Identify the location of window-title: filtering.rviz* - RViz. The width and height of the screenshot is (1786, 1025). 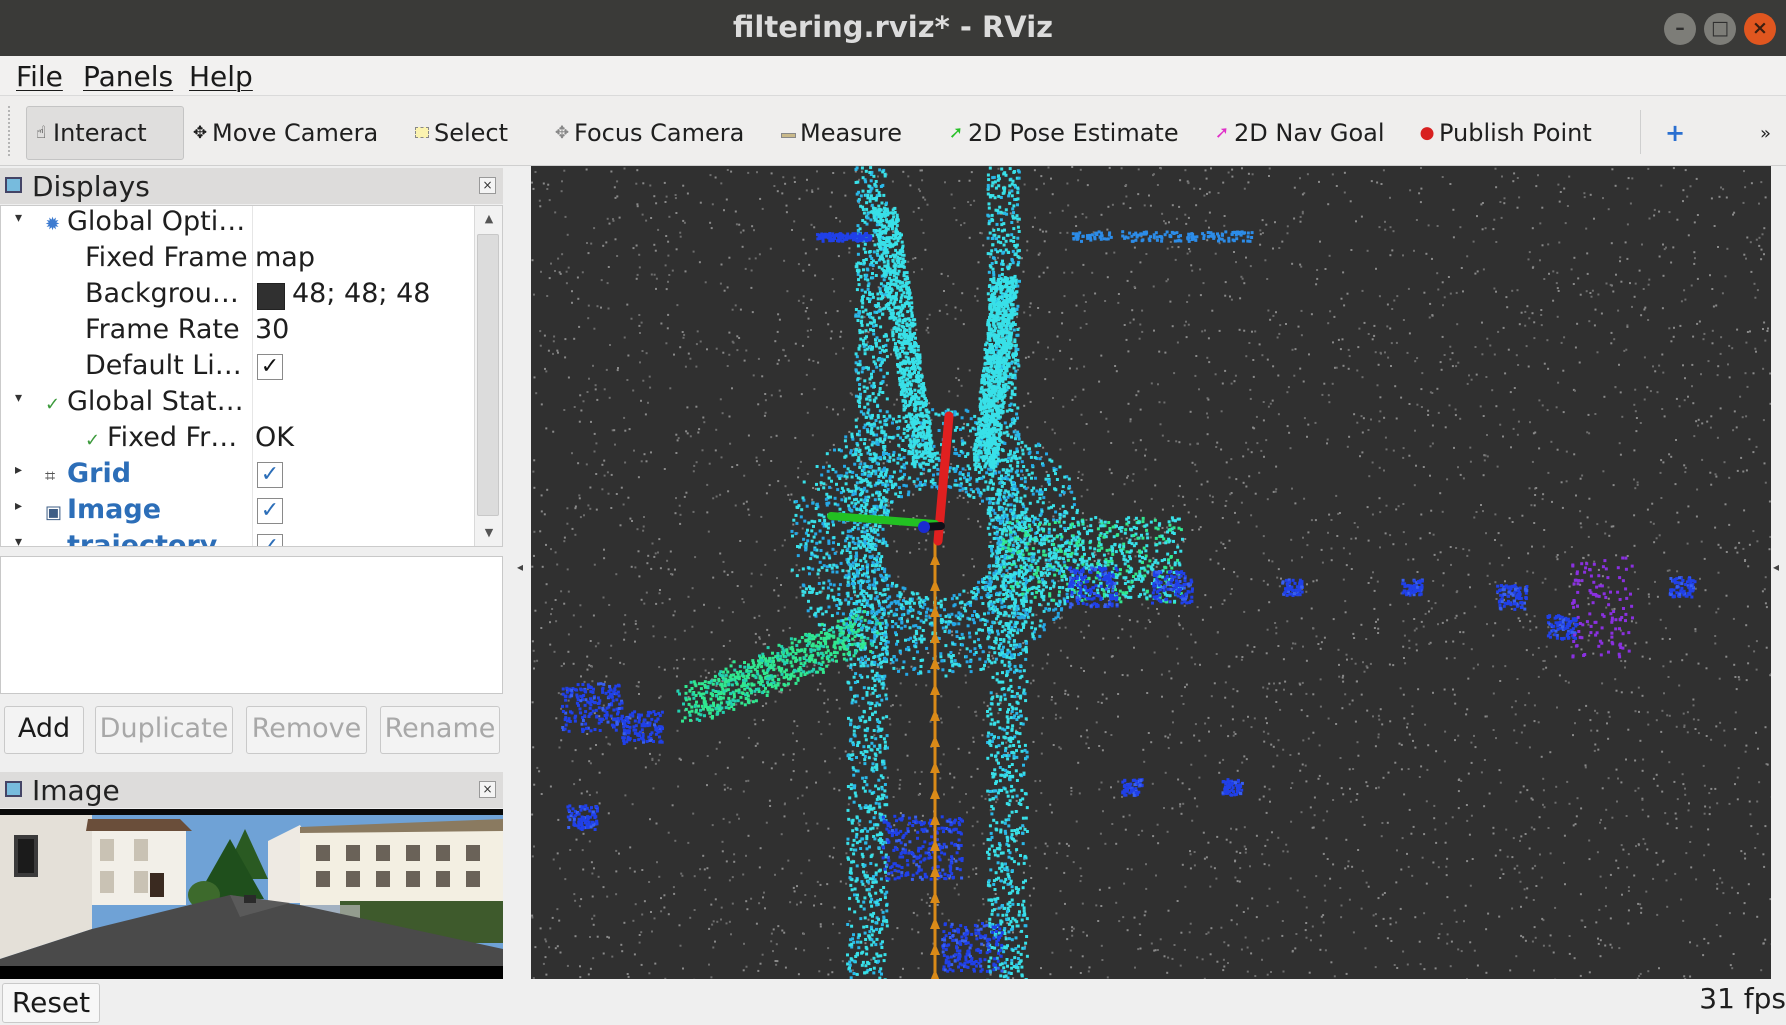
(893, 27).